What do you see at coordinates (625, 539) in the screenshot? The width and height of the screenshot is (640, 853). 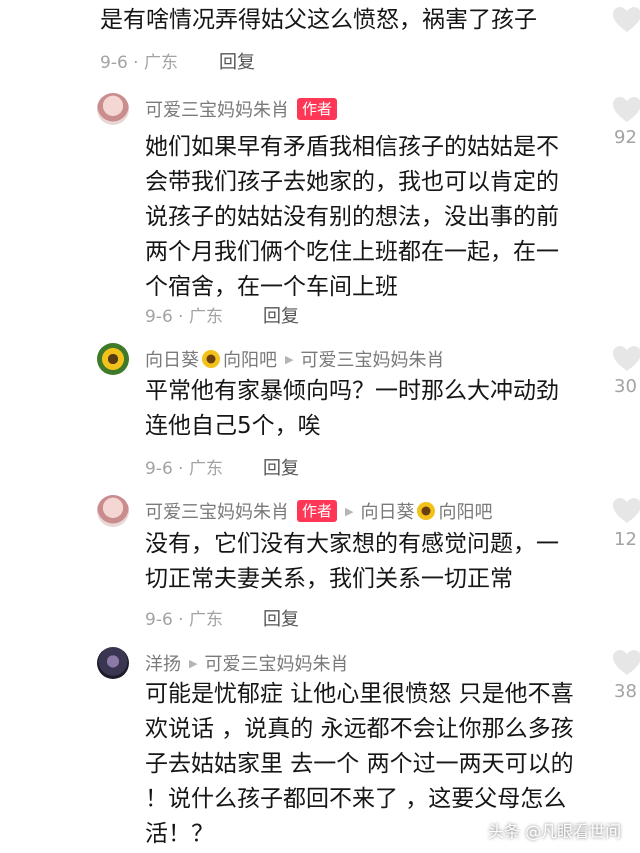 I see `like-count: 12` at bounding box center [625, 539].